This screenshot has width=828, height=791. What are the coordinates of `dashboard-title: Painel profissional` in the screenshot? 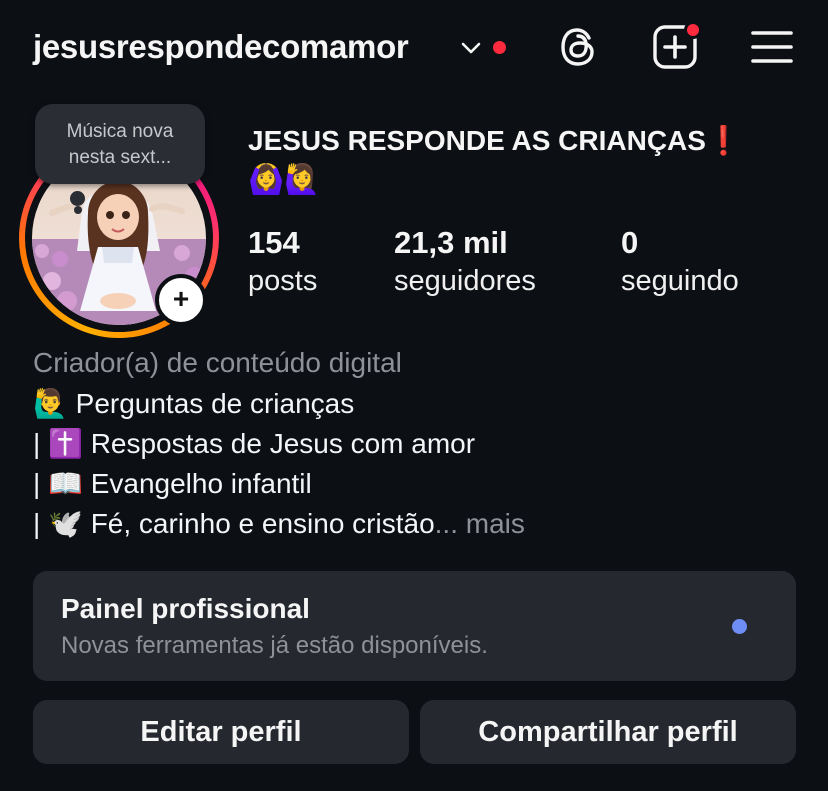 It's located at (185, 608).